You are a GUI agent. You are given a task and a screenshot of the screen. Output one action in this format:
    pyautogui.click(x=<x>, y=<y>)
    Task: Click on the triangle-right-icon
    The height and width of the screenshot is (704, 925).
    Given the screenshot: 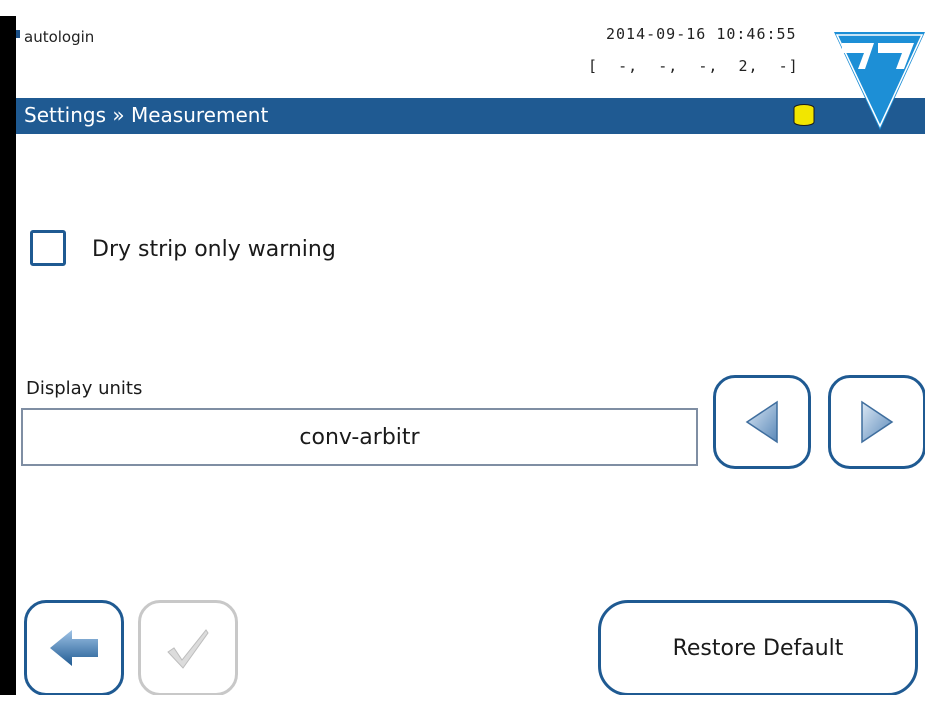 What is the action you would take?
    pyautogui.click(x=877, y=422)
    